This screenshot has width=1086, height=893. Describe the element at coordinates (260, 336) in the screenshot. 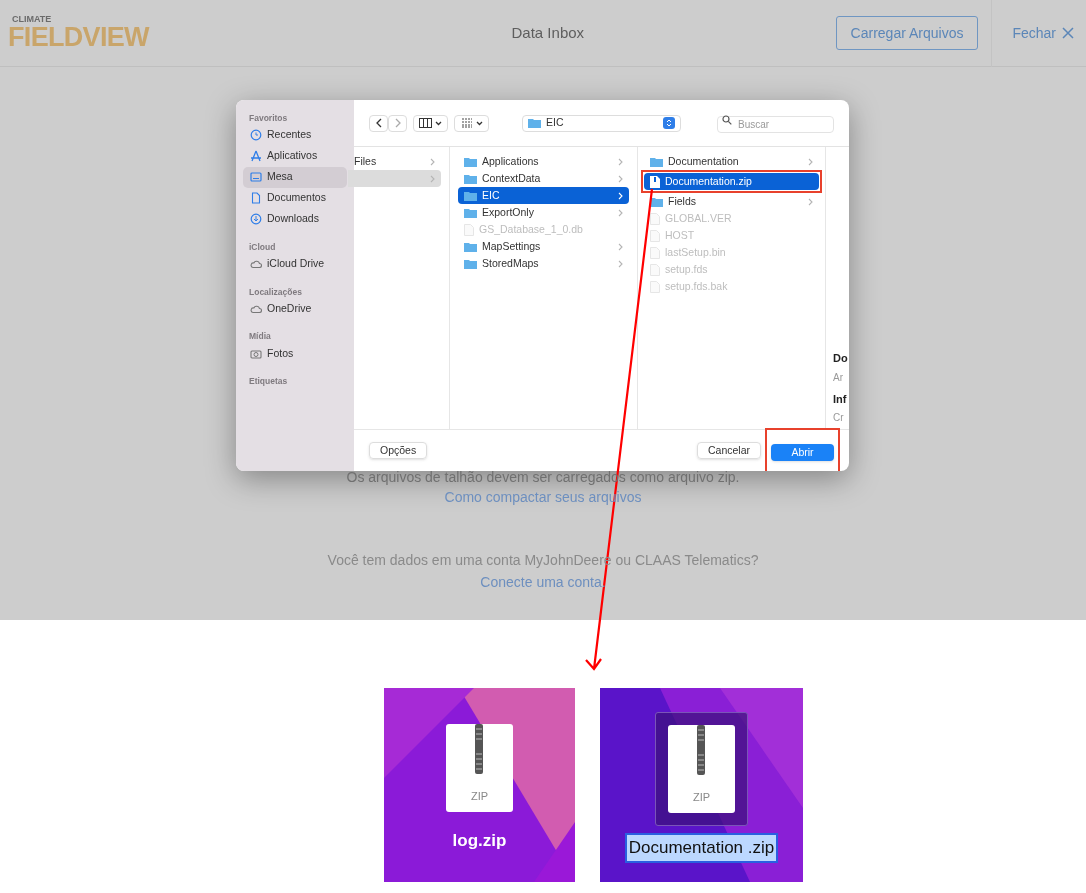

I see `section-heading: Mídia` at that location.